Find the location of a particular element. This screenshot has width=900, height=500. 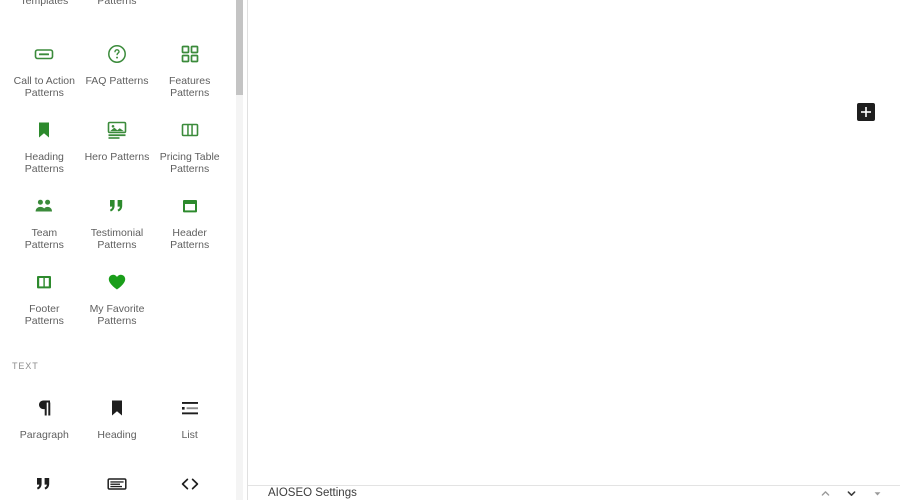

header-layout-icon is located at coordinates (190, 206).